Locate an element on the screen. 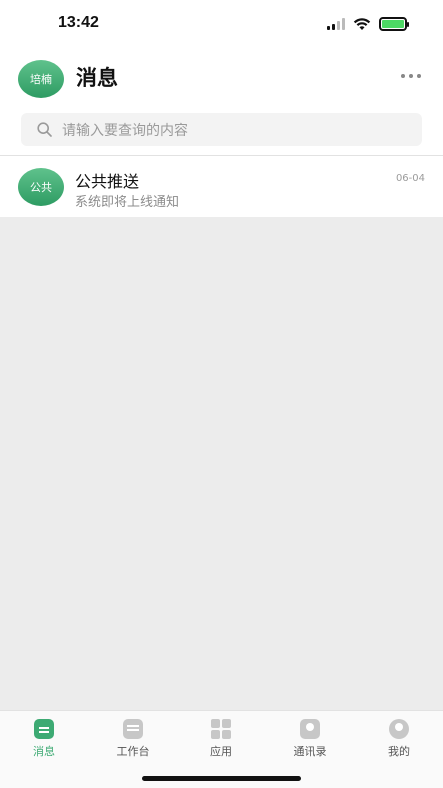 The height and width of the screenshot is (788, 443). tab-messages: 消息 is located at coordinates (44, 739).